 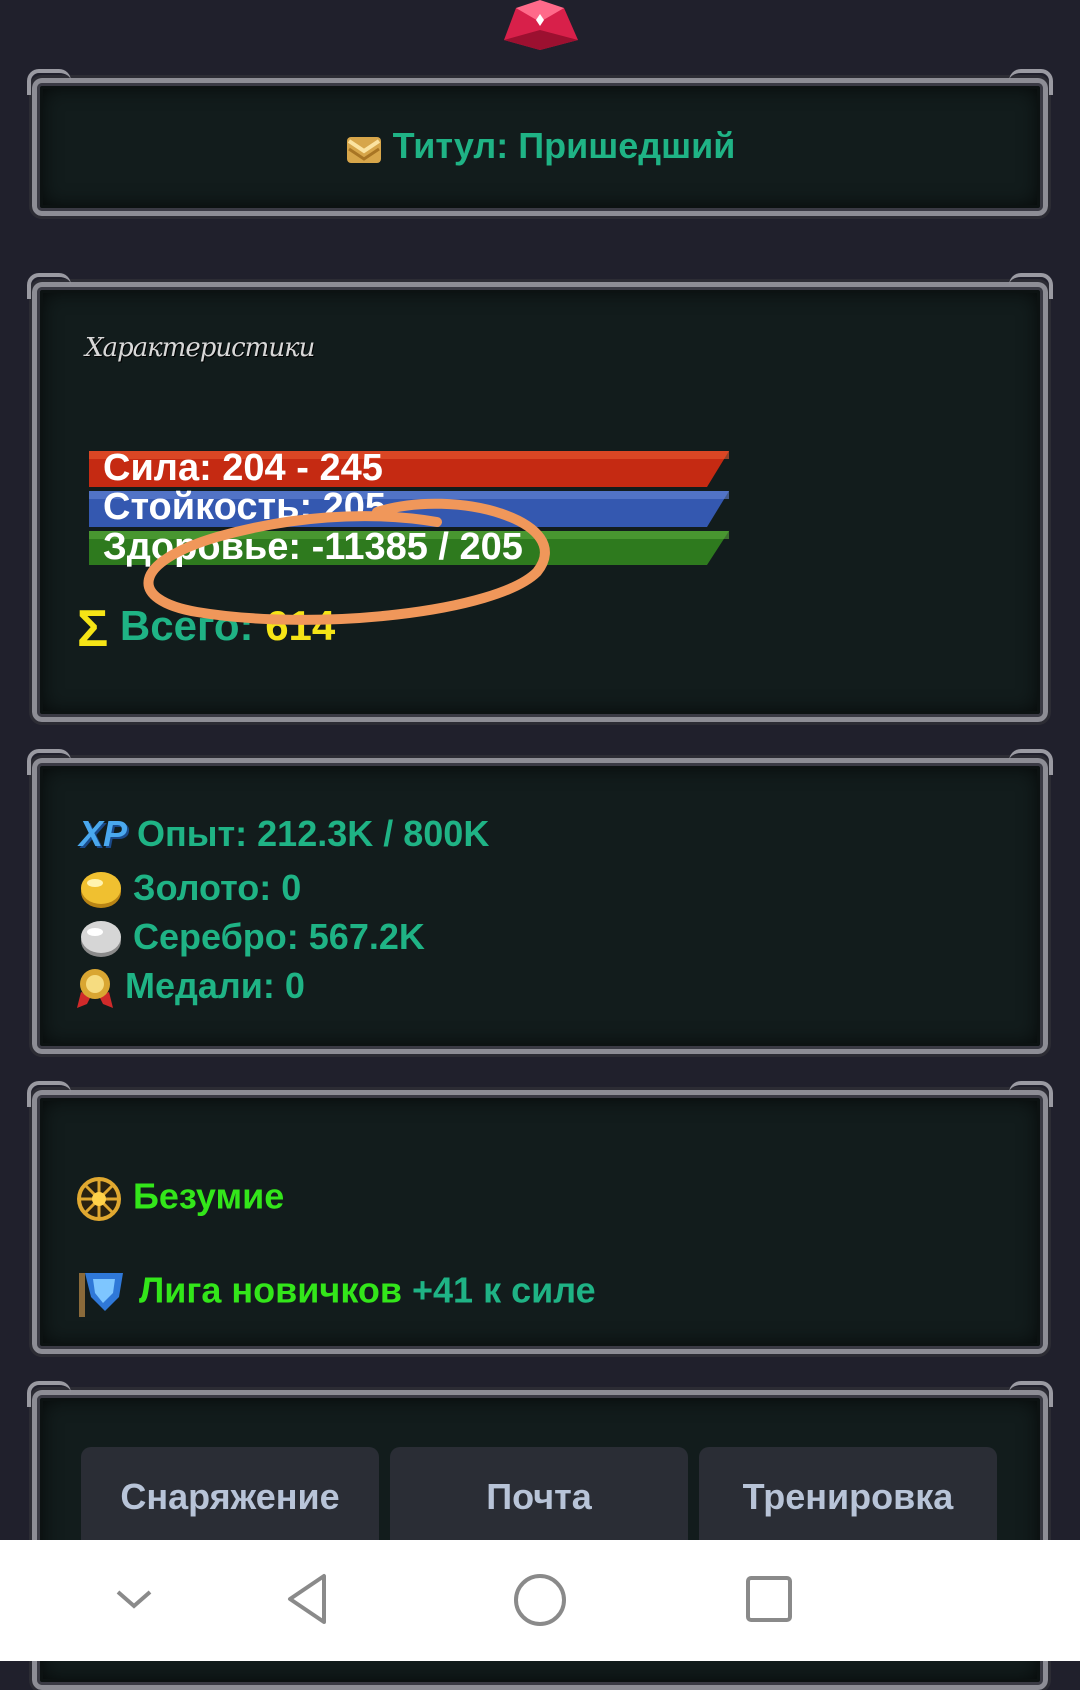 I want to click on xp-row: XP Опыт: 212.3K / 800K, so click(x=284, y=834).